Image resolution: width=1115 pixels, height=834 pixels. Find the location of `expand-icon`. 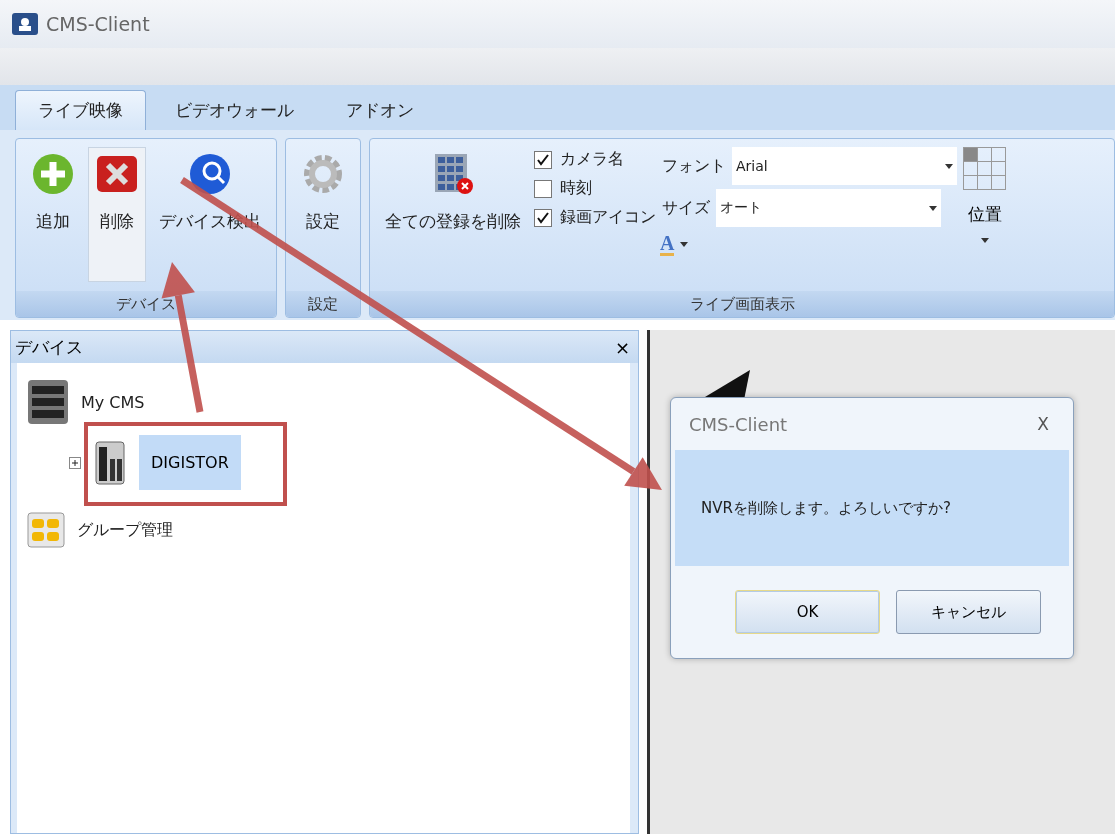

expand-icon is located at coordinates (75, 462).